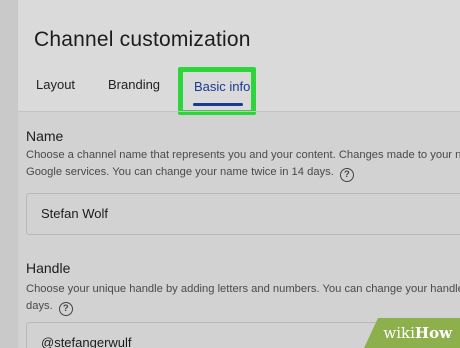  I want to click on handle-description-line2: days.?, so click(49, 307).